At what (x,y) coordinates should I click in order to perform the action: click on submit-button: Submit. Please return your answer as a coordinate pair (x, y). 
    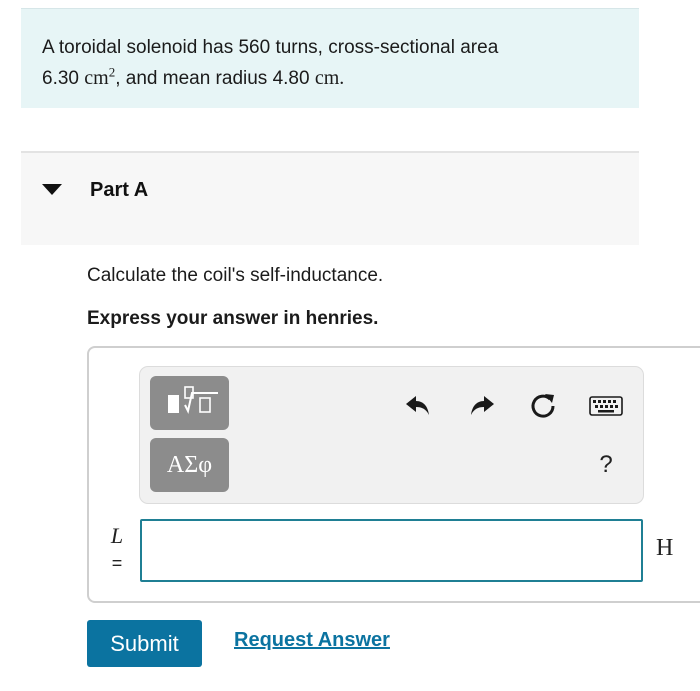
    Looking at the image, I should click on (144, 643).